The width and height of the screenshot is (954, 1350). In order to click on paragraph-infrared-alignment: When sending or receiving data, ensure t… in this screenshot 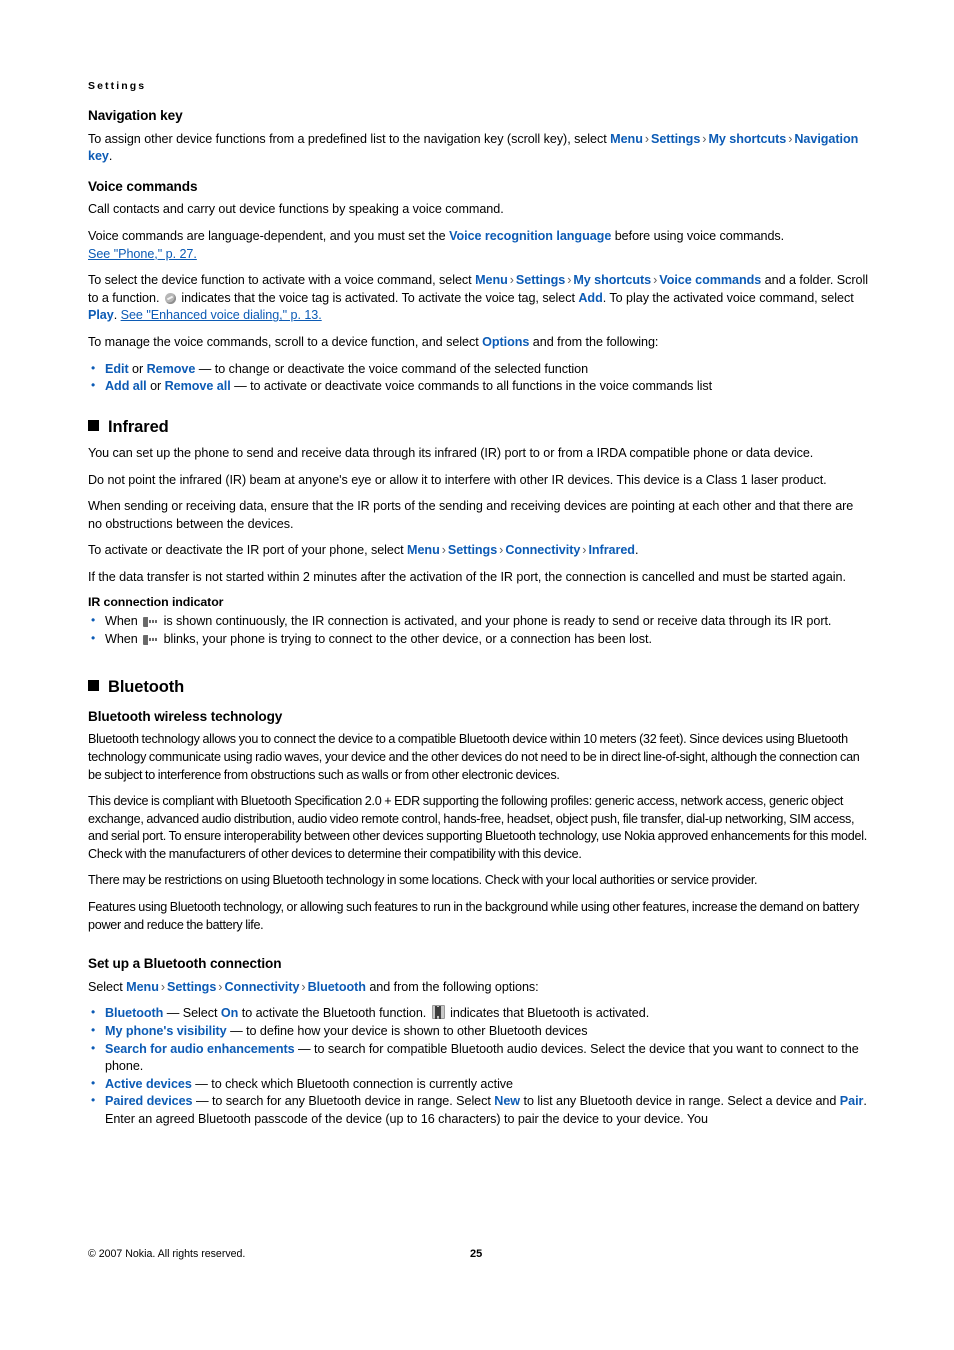, I will do `click(471, 515)`.